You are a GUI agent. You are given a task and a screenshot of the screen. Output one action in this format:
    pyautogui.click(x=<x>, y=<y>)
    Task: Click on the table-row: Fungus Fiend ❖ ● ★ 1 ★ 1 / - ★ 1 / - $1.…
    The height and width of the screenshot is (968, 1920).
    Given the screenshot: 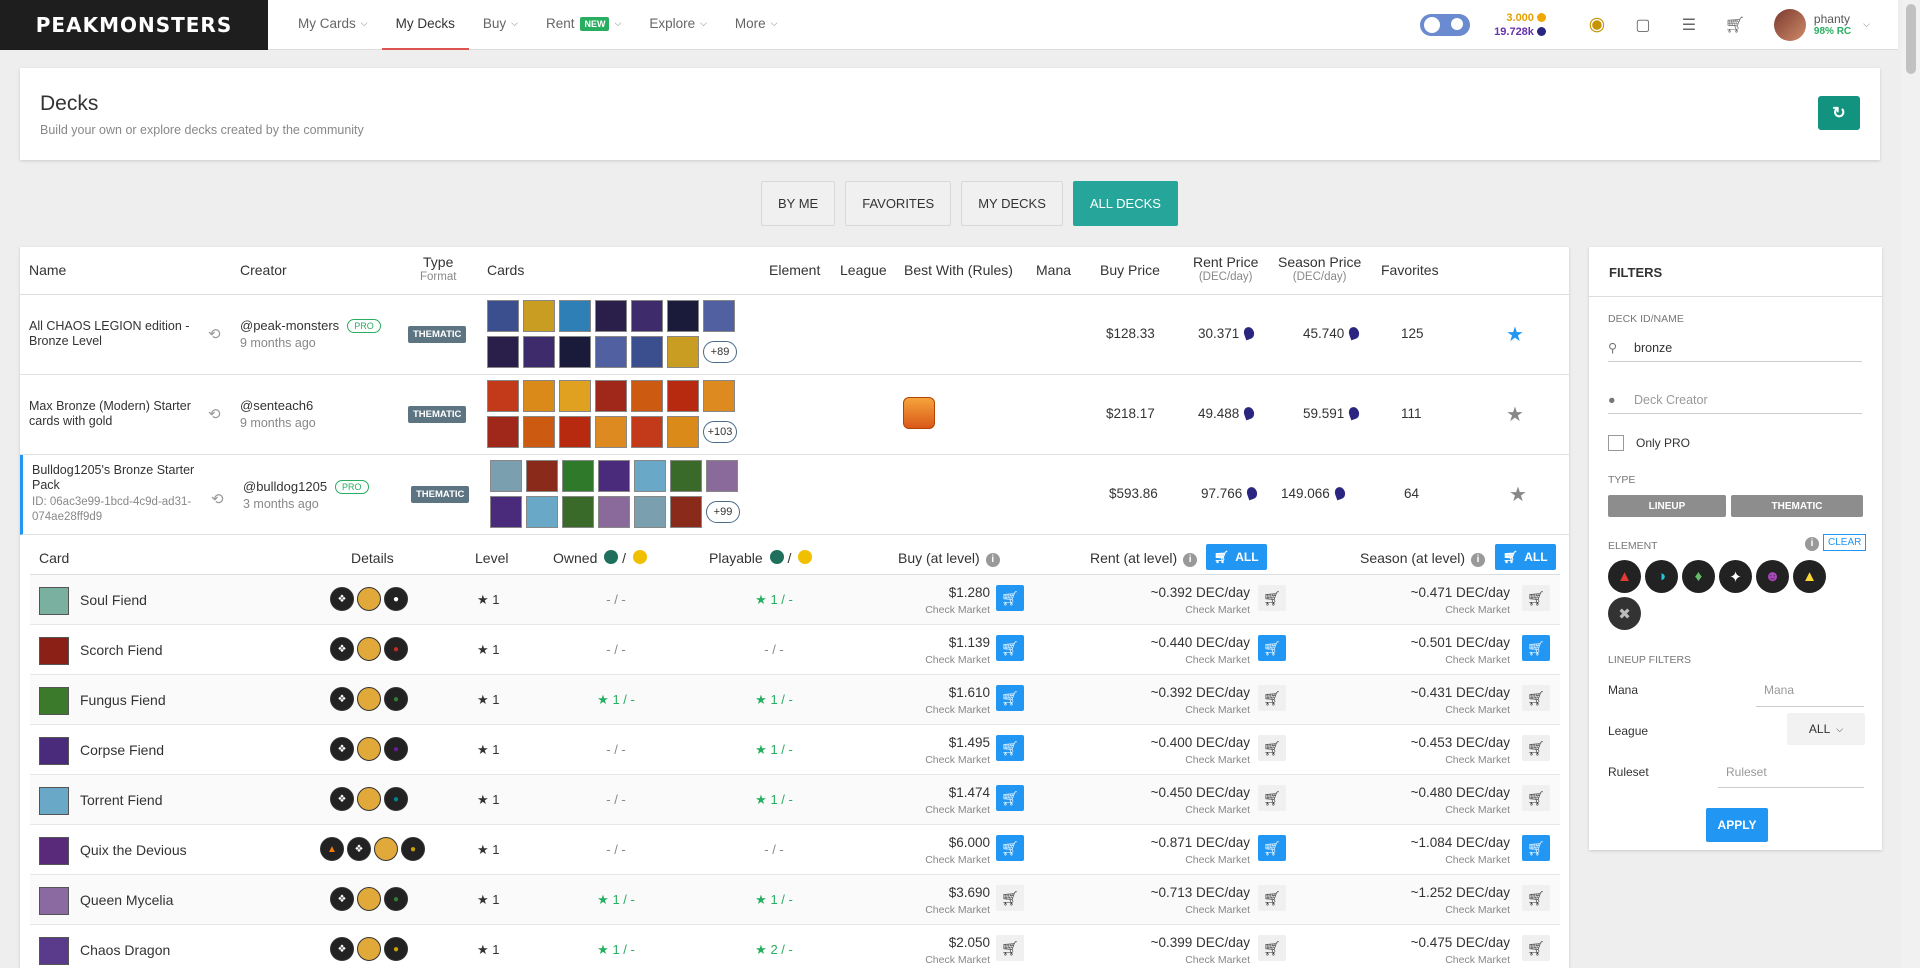 What is the action you would take?
    pyautogui.click(x=795, y=700)
    